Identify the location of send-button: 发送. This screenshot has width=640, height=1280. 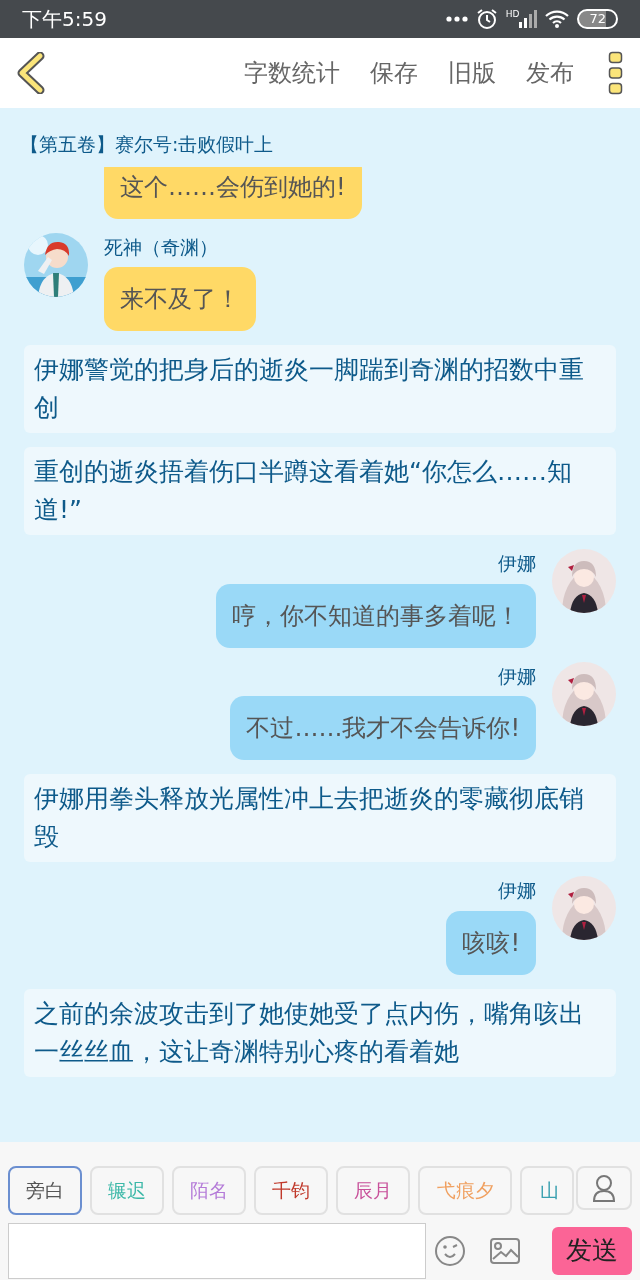
(592, 1250).